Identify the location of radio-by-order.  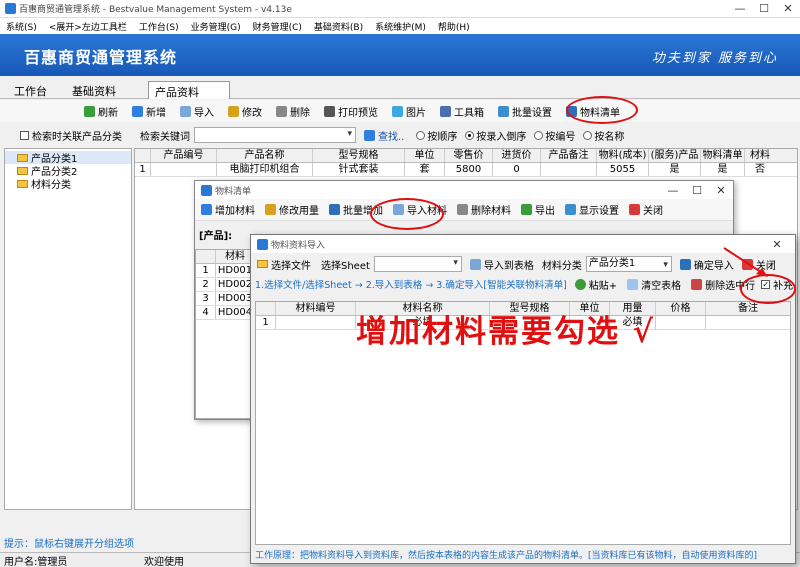
(421, 135).